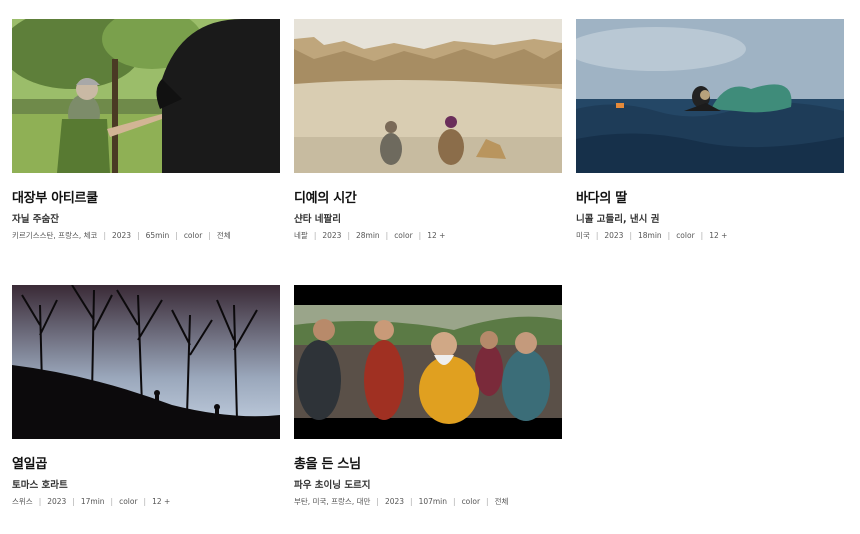  What do you see at coordinates (146, 196) in the screenshot?
I see `film-title: 대장부 아티르쿨` at bounding box center [146, 196].